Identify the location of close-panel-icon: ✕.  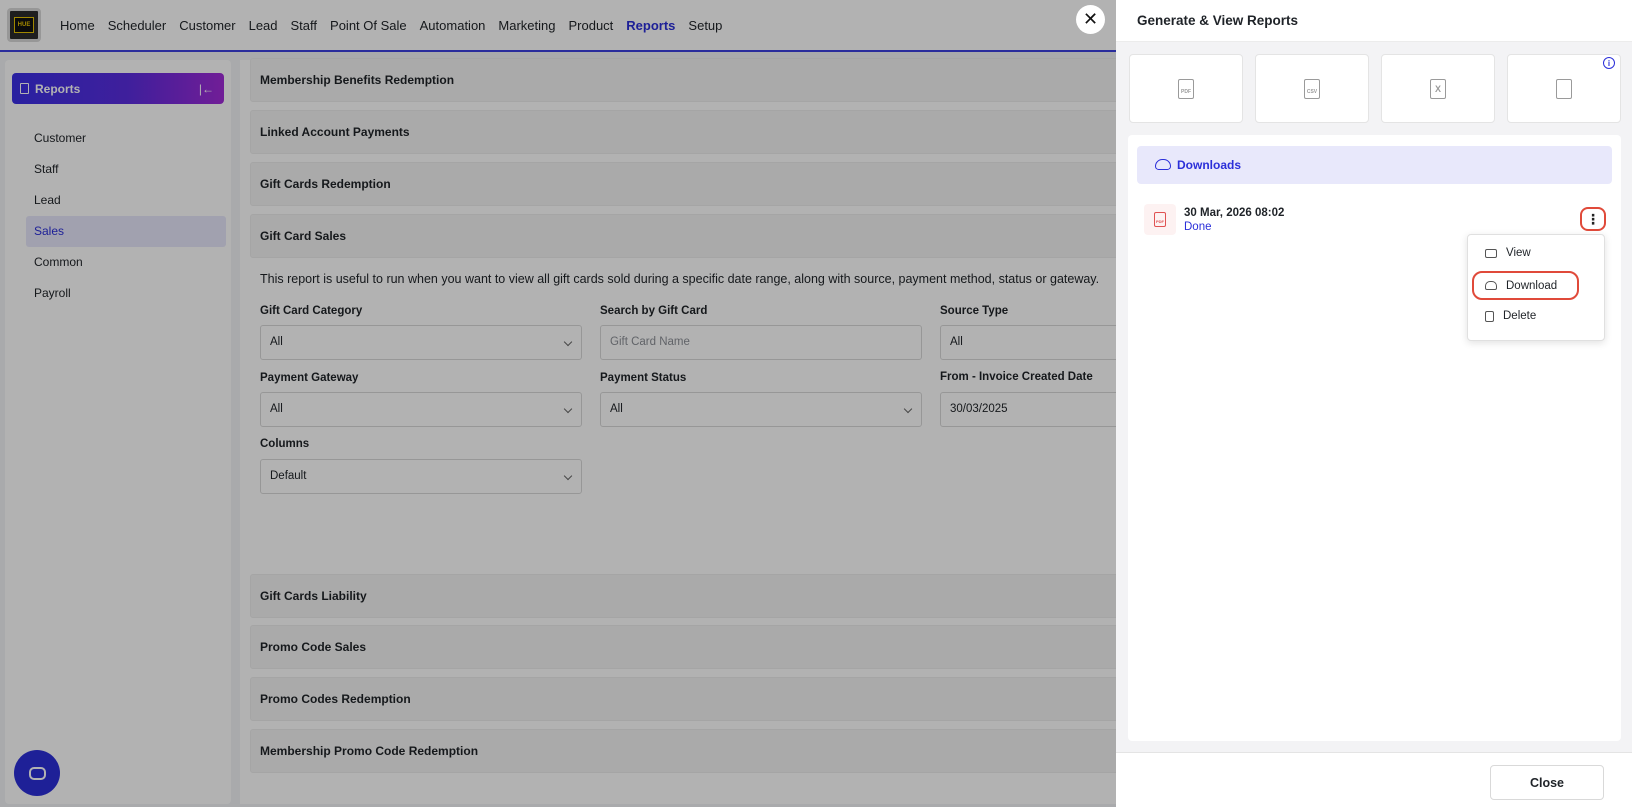
(1090, 19).